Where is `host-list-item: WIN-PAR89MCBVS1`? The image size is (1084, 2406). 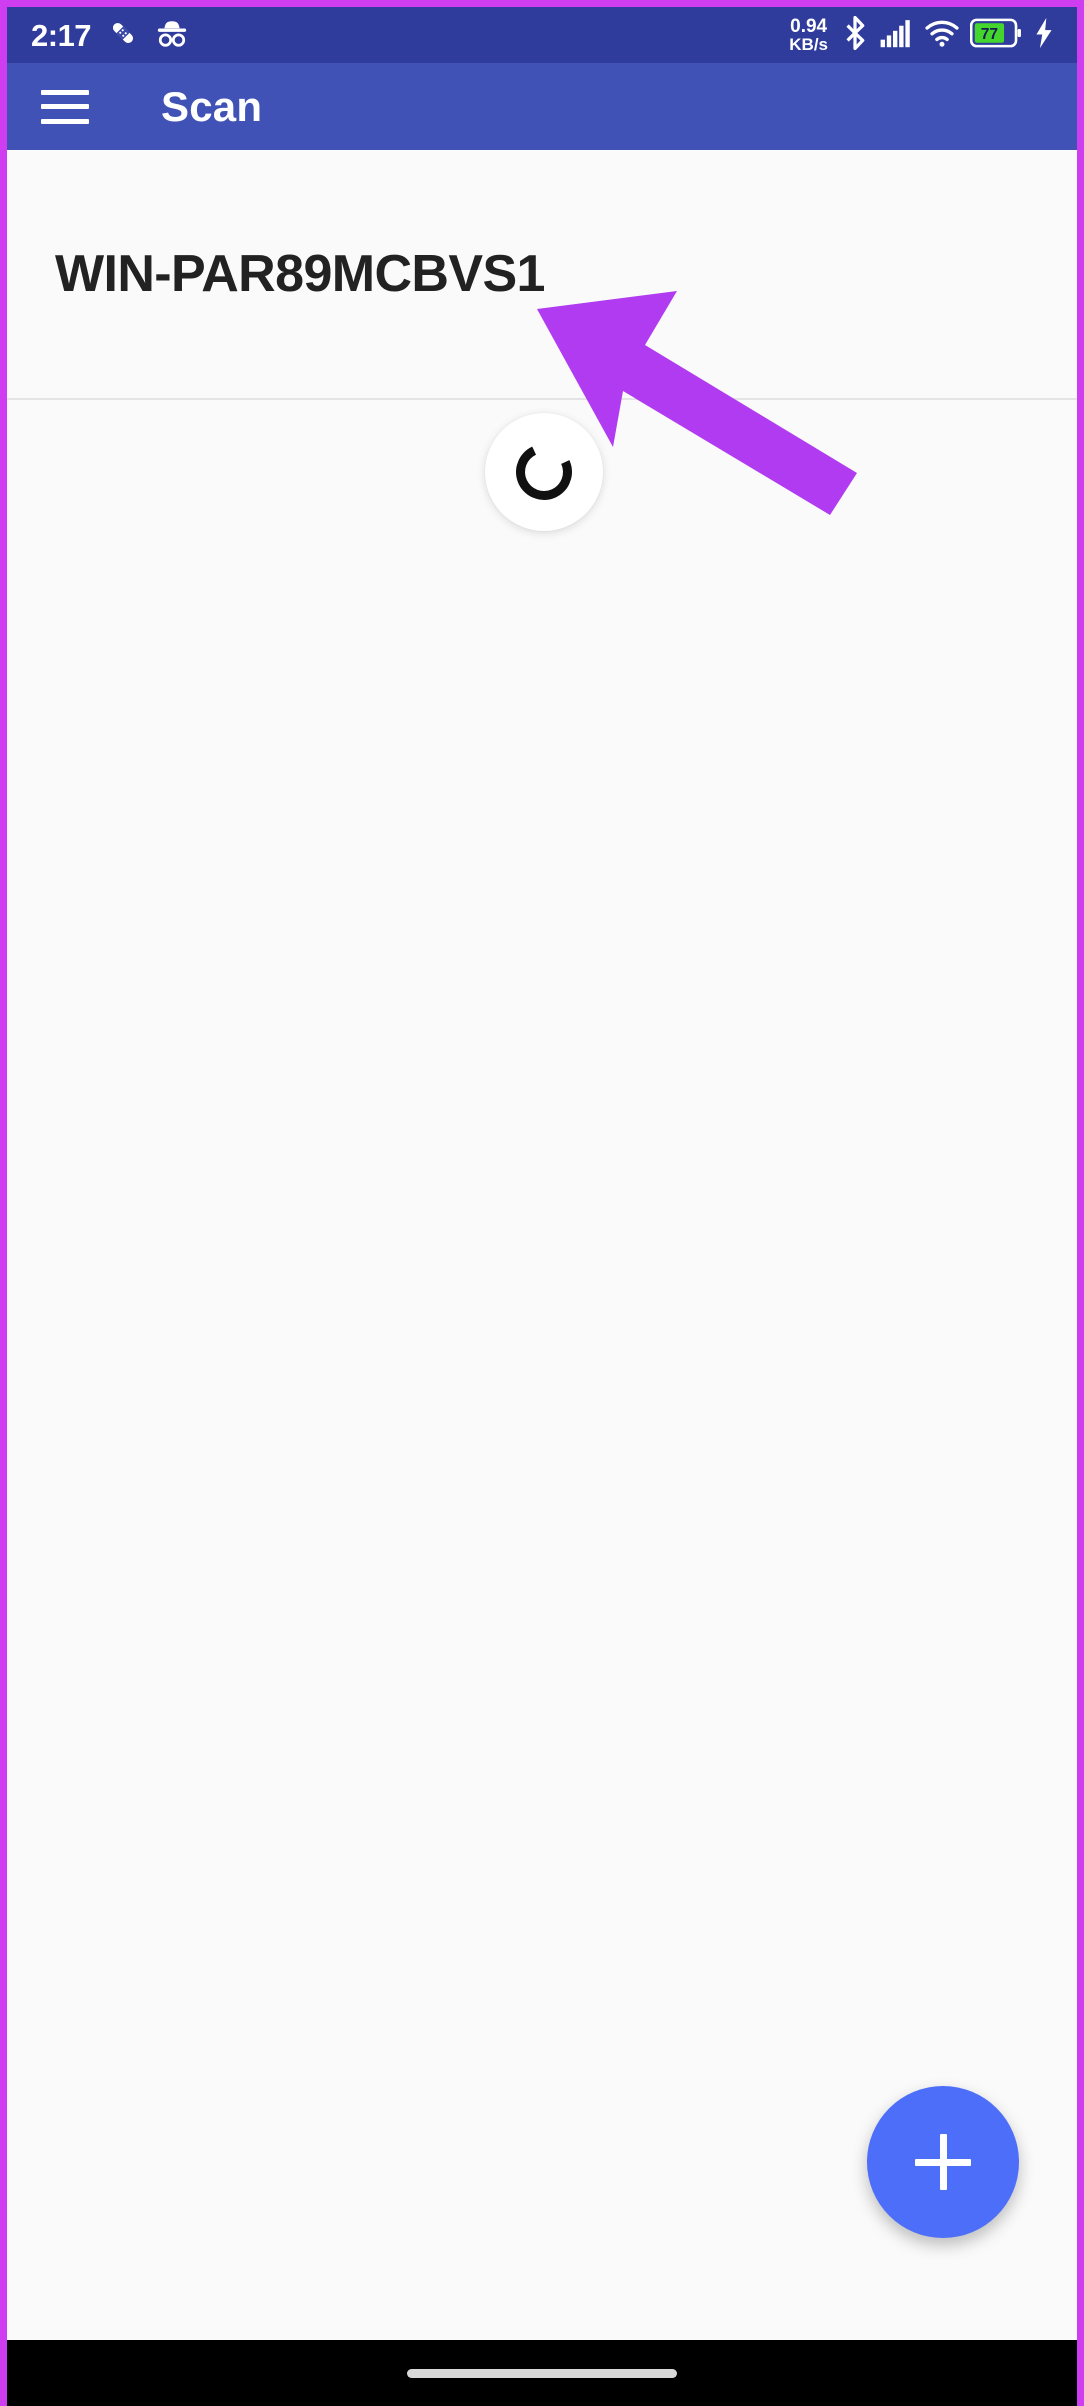 host-list-item: WIN-PAR89MCBVS1 is located at coordinates (542, 275).